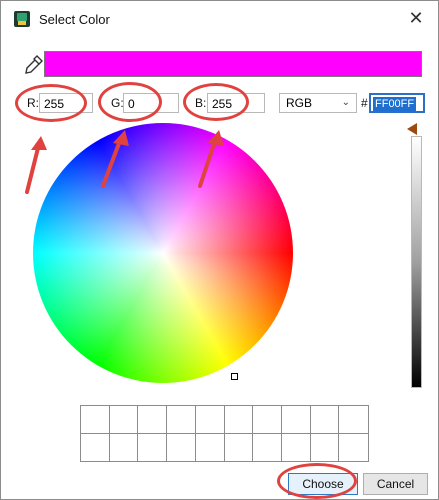  I want to click on cancel-button: Cancel, so click(395, 484).